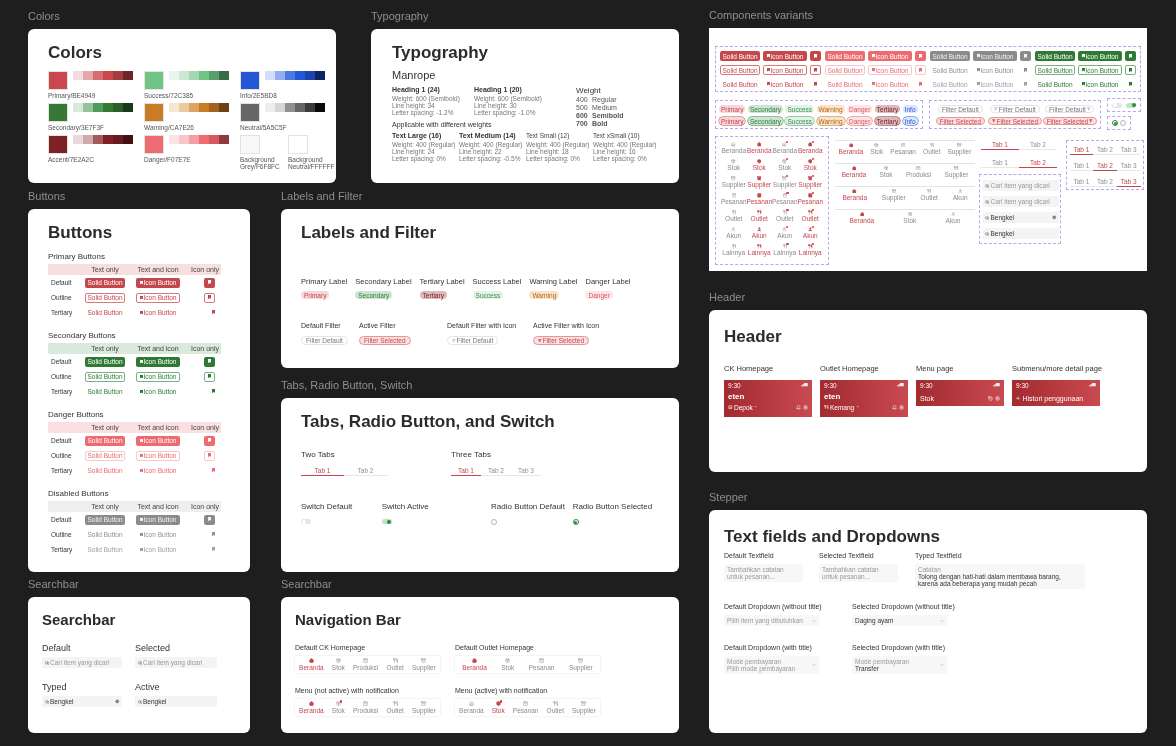 The height and width of the screenshot is (746, 1176). I want to click on history-icon, so click(990, 398).